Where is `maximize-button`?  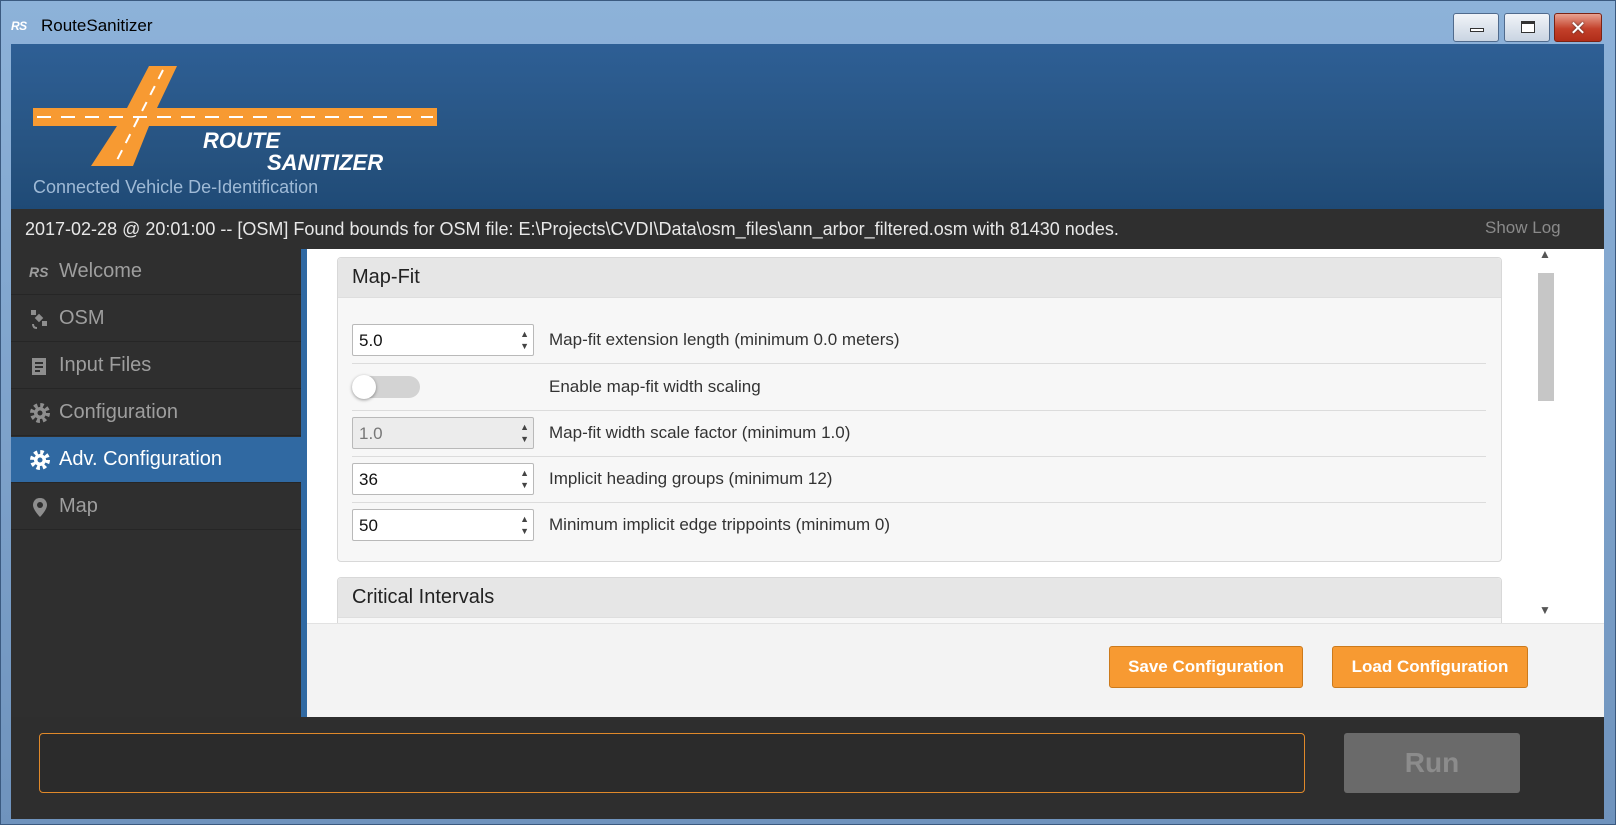
maximize-button is located at coordinates (1527, 27).